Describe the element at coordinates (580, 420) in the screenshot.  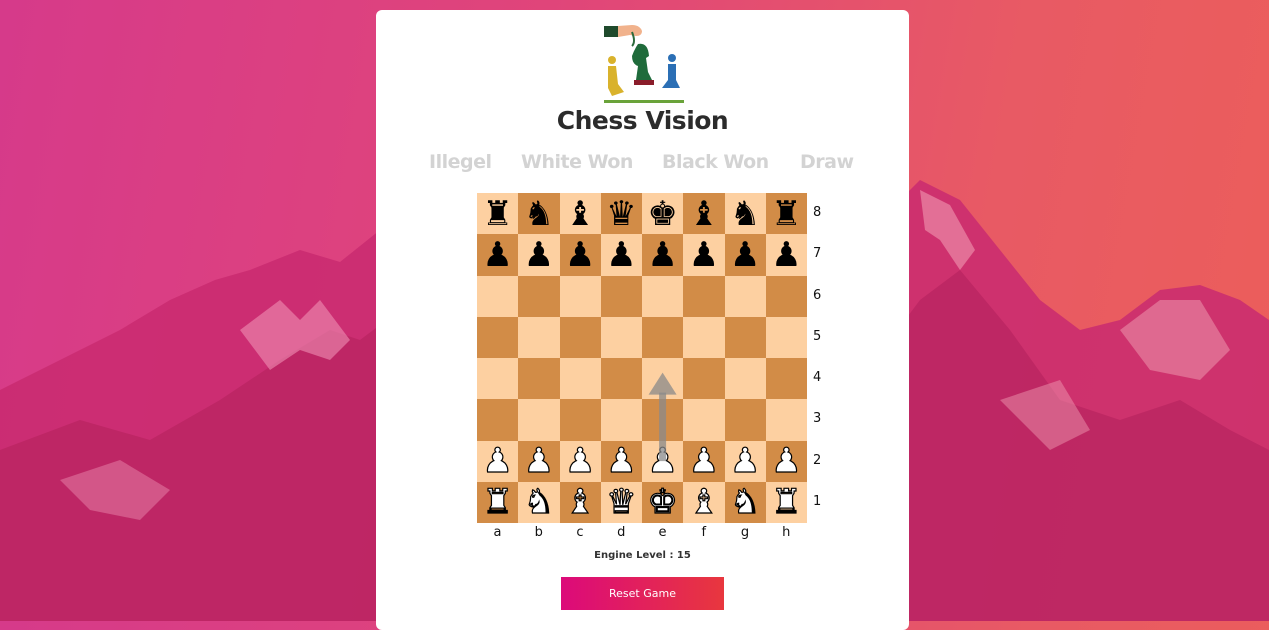
I see `square-c3` at that location.